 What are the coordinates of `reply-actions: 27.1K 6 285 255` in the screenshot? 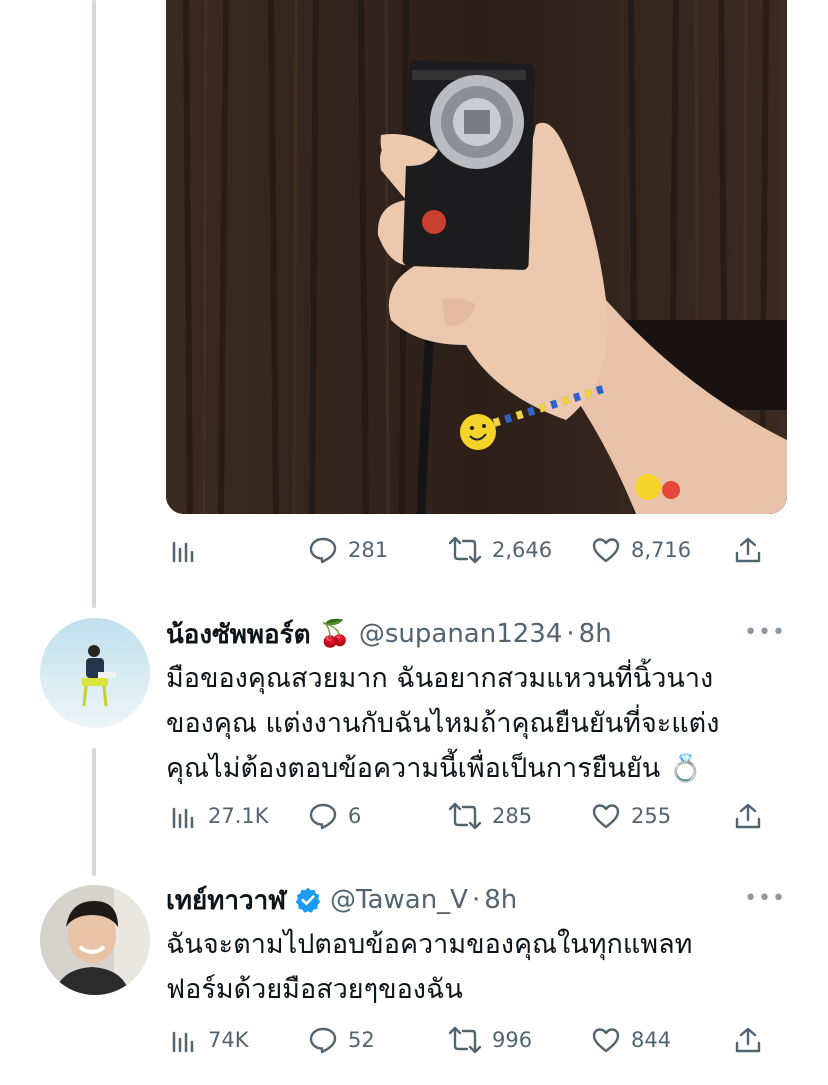 It's located at (466, 816).